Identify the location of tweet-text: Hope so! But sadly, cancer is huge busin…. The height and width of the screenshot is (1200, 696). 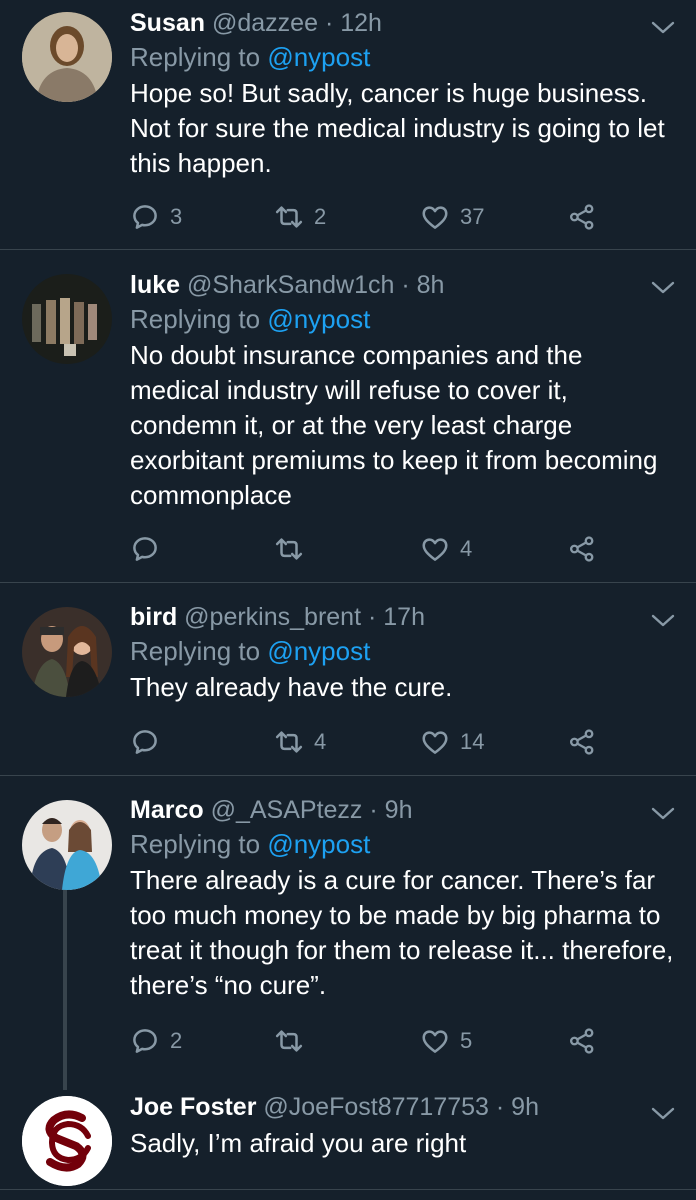
(397, 128).